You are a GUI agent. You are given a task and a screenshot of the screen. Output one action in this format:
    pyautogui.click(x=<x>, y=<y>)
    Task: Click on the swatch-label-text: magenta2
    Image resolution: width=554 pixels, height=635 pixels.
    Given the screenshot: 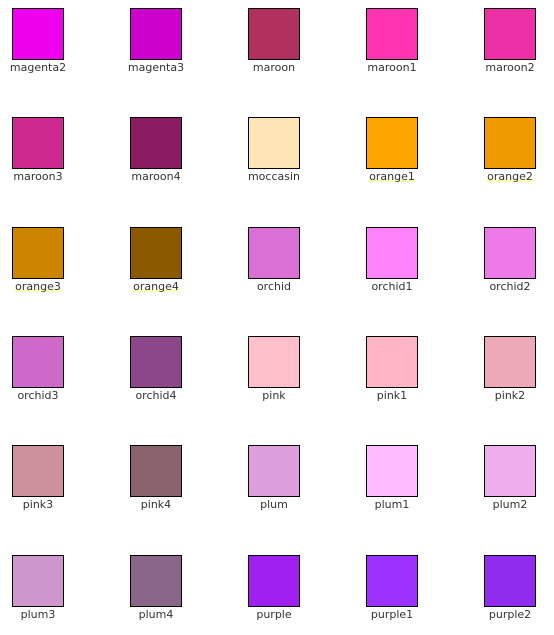 What is the action you would take?
    pyautogui.click(x=38, y=67)
    